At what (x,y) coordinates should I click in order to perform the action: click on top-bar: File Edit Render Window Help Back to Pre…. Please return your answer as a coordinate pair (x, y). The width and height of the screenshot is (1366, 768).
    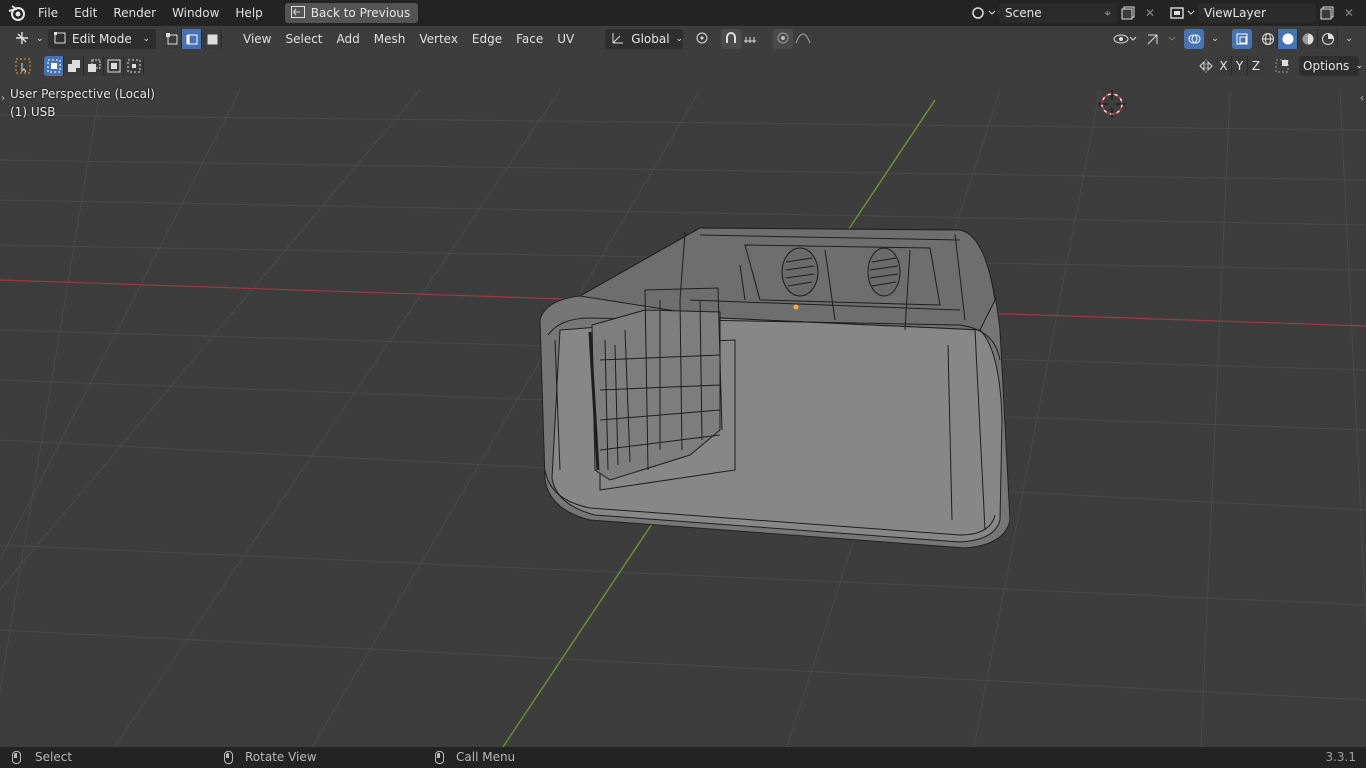
    Looking at the image, I should click on (683, 13).